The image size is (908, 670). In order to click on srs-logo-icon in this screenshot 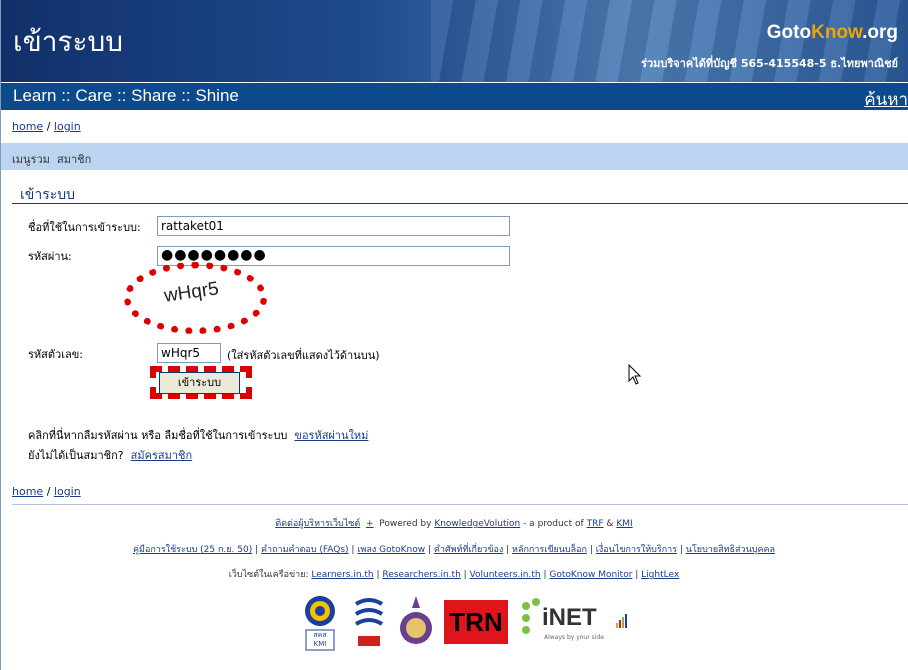, I will do `click(369, 623)`.